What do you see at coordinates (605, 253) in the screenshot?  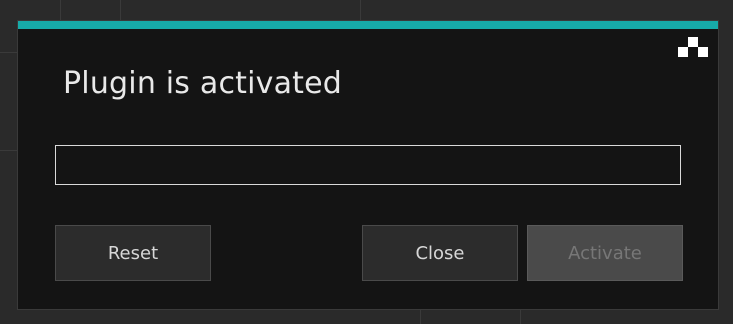 I see `activate-button: Activate` at bounding box center [605, 253].